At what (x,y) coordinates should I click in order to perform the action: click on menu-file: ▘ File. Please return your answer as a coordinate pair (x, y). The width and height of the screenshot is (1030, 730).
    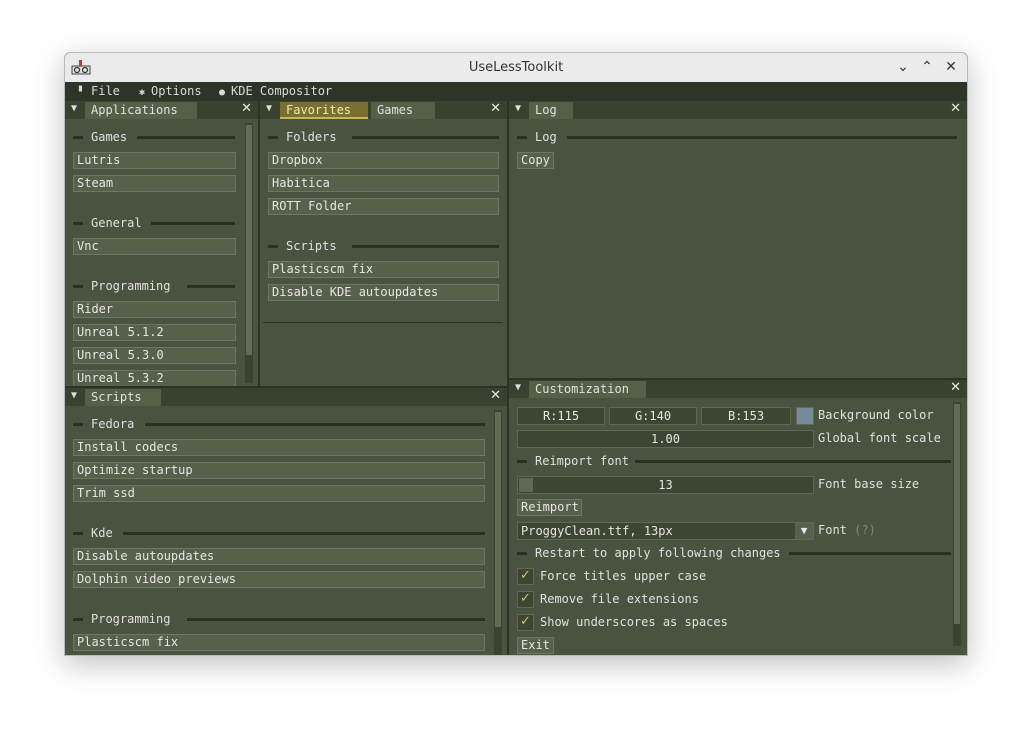
    Looking at the image, I should click on (98, 91).